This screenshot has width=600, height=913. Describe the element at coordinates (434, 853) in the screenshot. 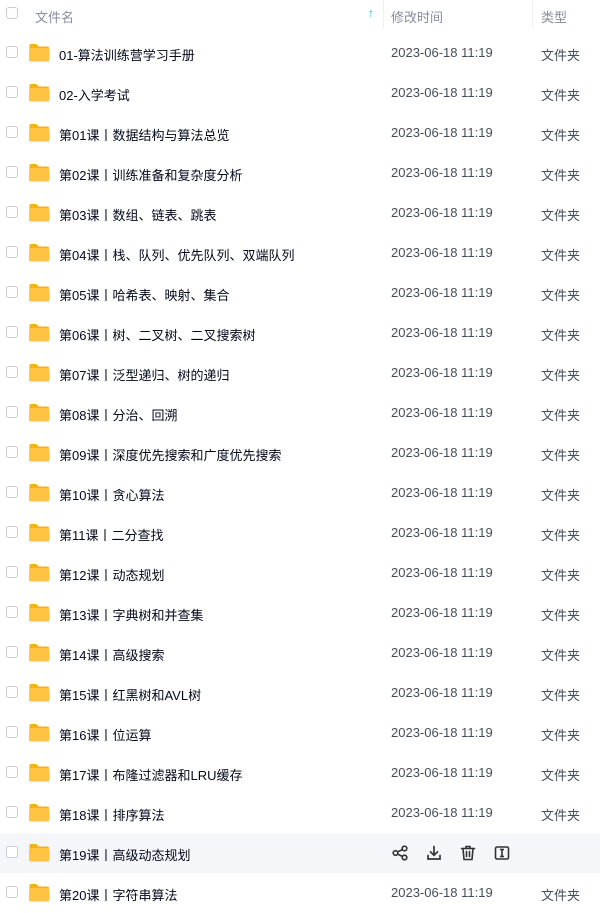

I see `download-icon` at that location.